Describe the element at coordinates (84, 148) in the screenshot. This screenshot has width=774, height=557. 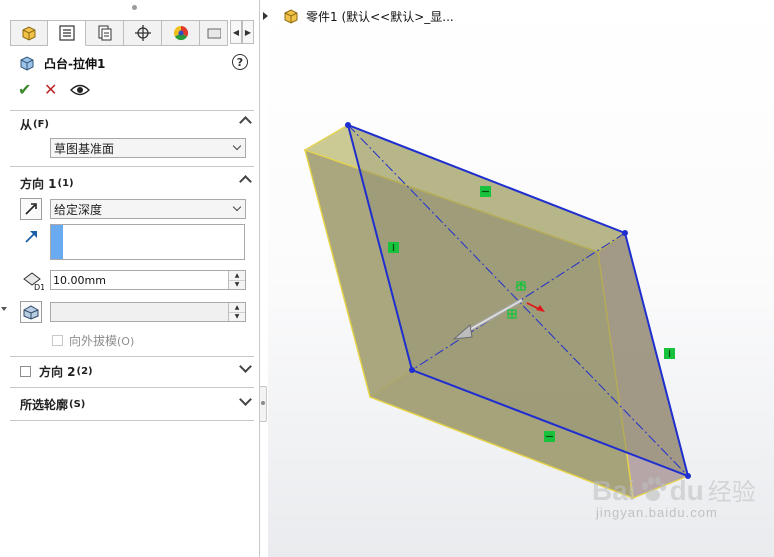
I see `from-dropdown-value: 草图基准面` at that location.